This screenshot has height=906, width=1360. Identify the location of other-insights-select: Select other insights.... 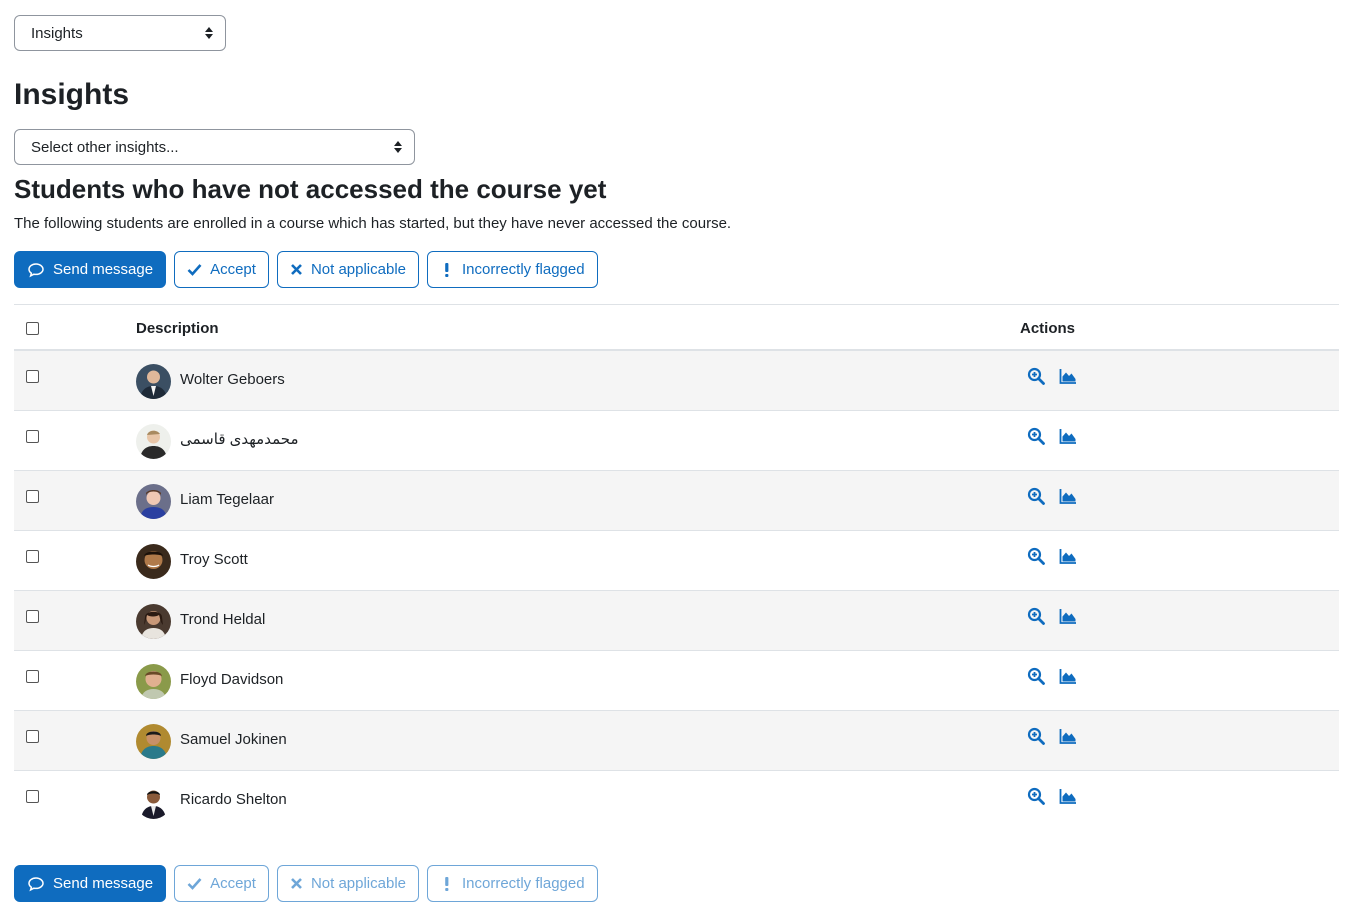
(214, 147).